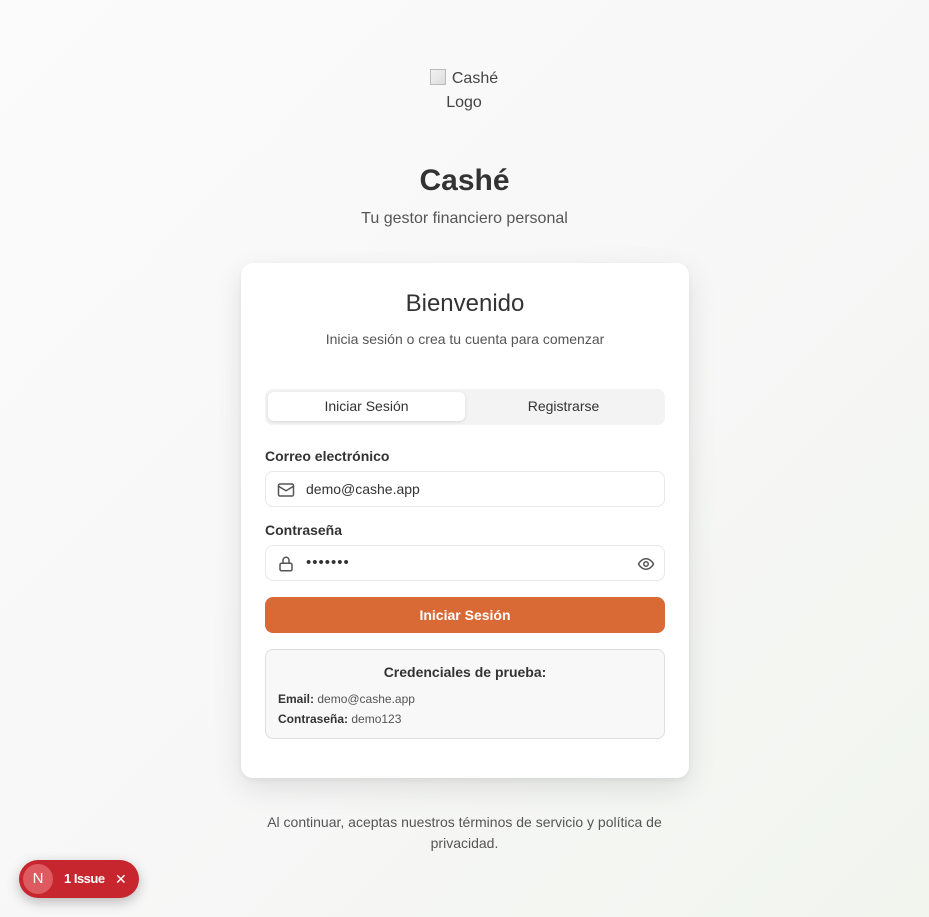 Image resolution: width=929 pixels, height=917 pixels. I want to click on auth-tabs: Iniciar Sesión Registrarse, so click(465, 407).